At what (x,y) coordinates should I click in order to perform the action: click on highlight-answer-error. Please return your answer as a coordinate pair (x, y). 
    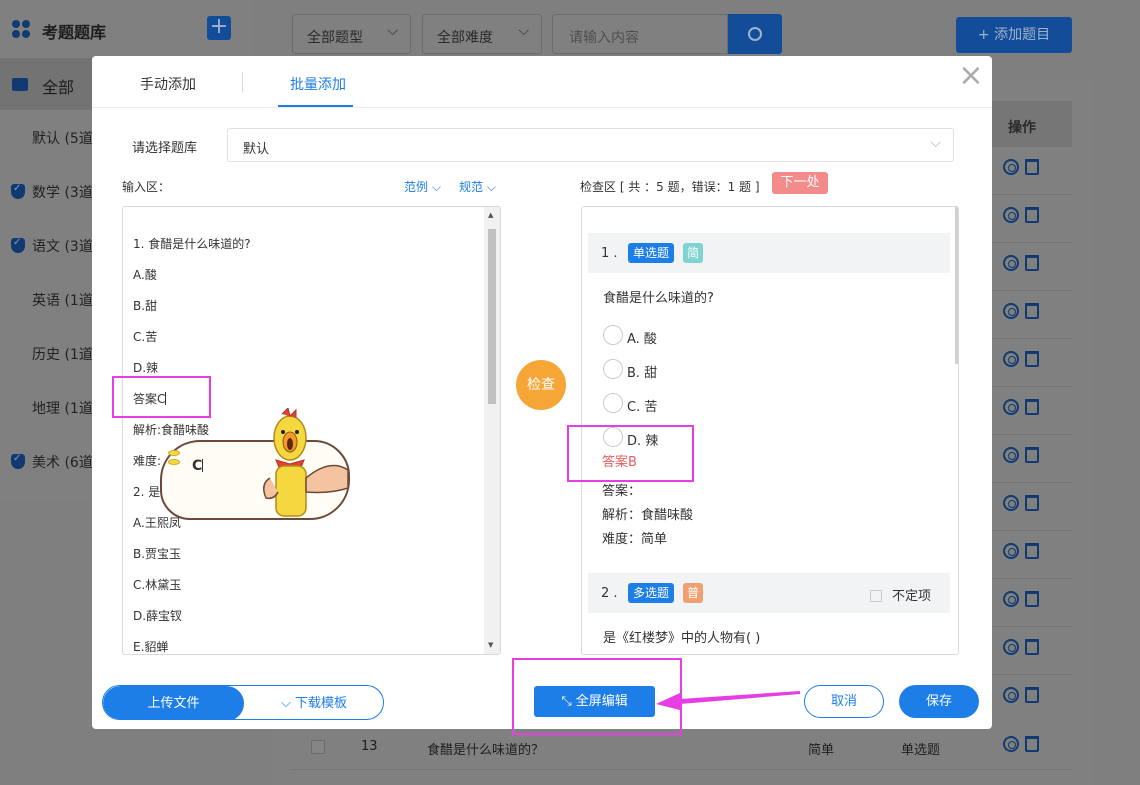
    Looking at the image, I should click on (630, 453).